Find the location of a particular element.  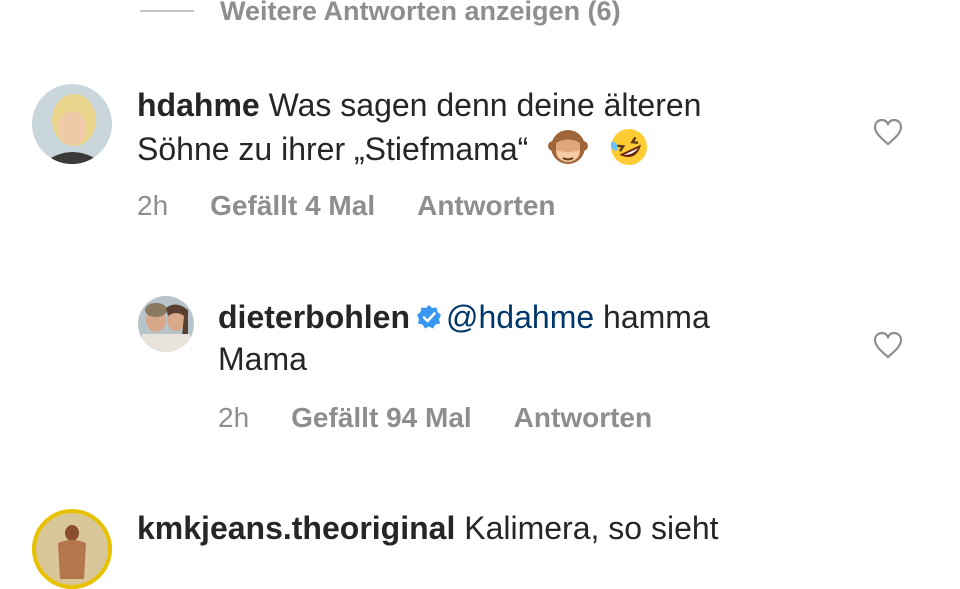

comment-meta: 2h Gefällt 4 Mal Antworten is located at coordinates (346, 206).